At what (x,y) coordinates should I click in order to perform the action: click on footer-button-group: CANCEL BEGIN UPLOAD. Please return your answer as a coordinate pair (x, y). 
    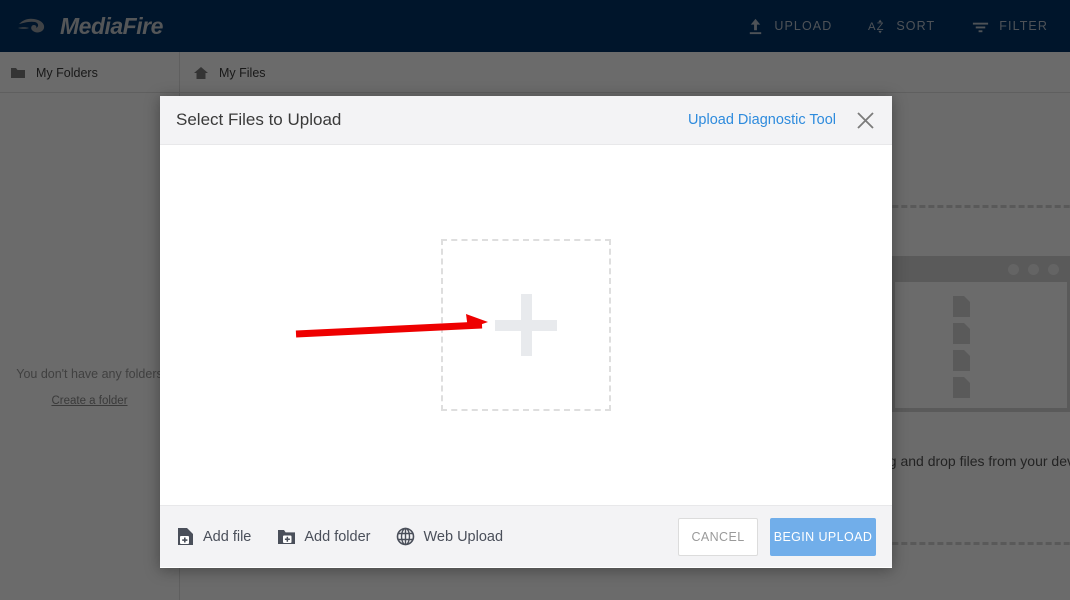
    Looking at the image, I should click on (777, 536).